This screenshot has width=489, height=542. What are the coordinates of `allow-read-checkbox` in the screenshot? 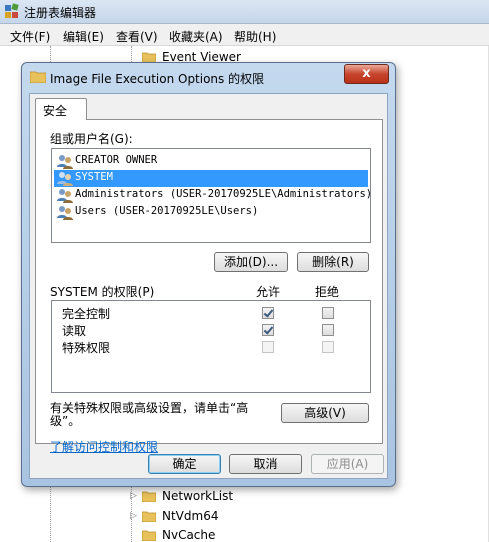 It's located at (268, 330).